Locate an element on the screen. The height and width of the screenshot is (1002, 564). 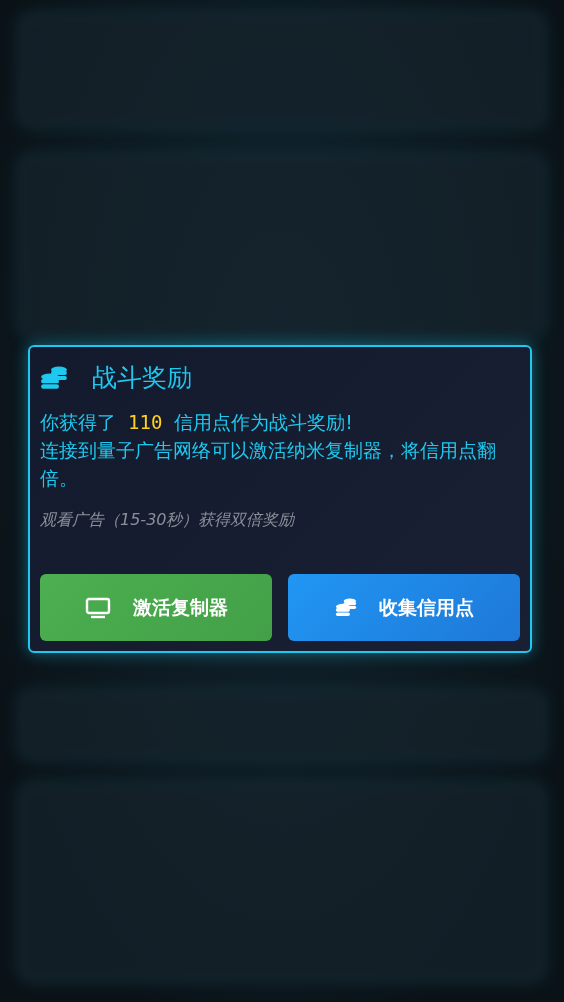
dialog-title: 战斗奖励 is located at coordinates (142, 378).